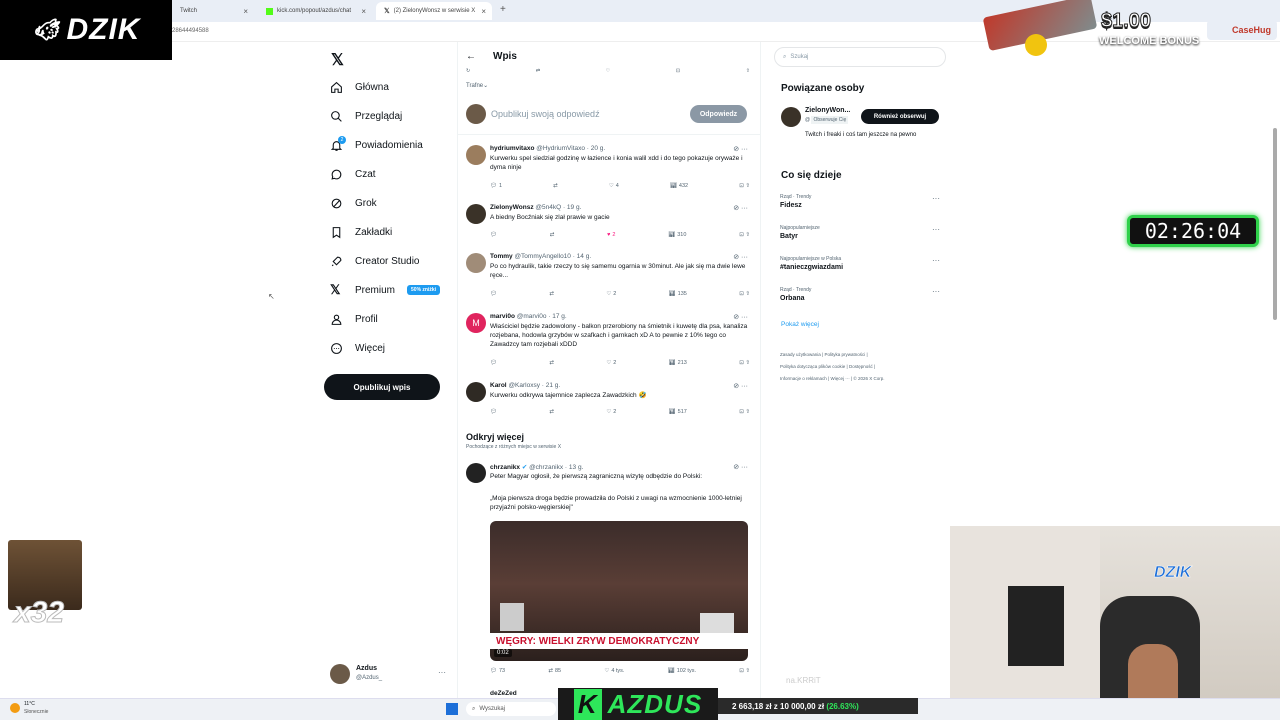 The width and height of the screenshot is (1280, 720). Describe the element at coordinates (678, 363) in the screenshot. I see `views-action: 📊︎ 213` at that location.